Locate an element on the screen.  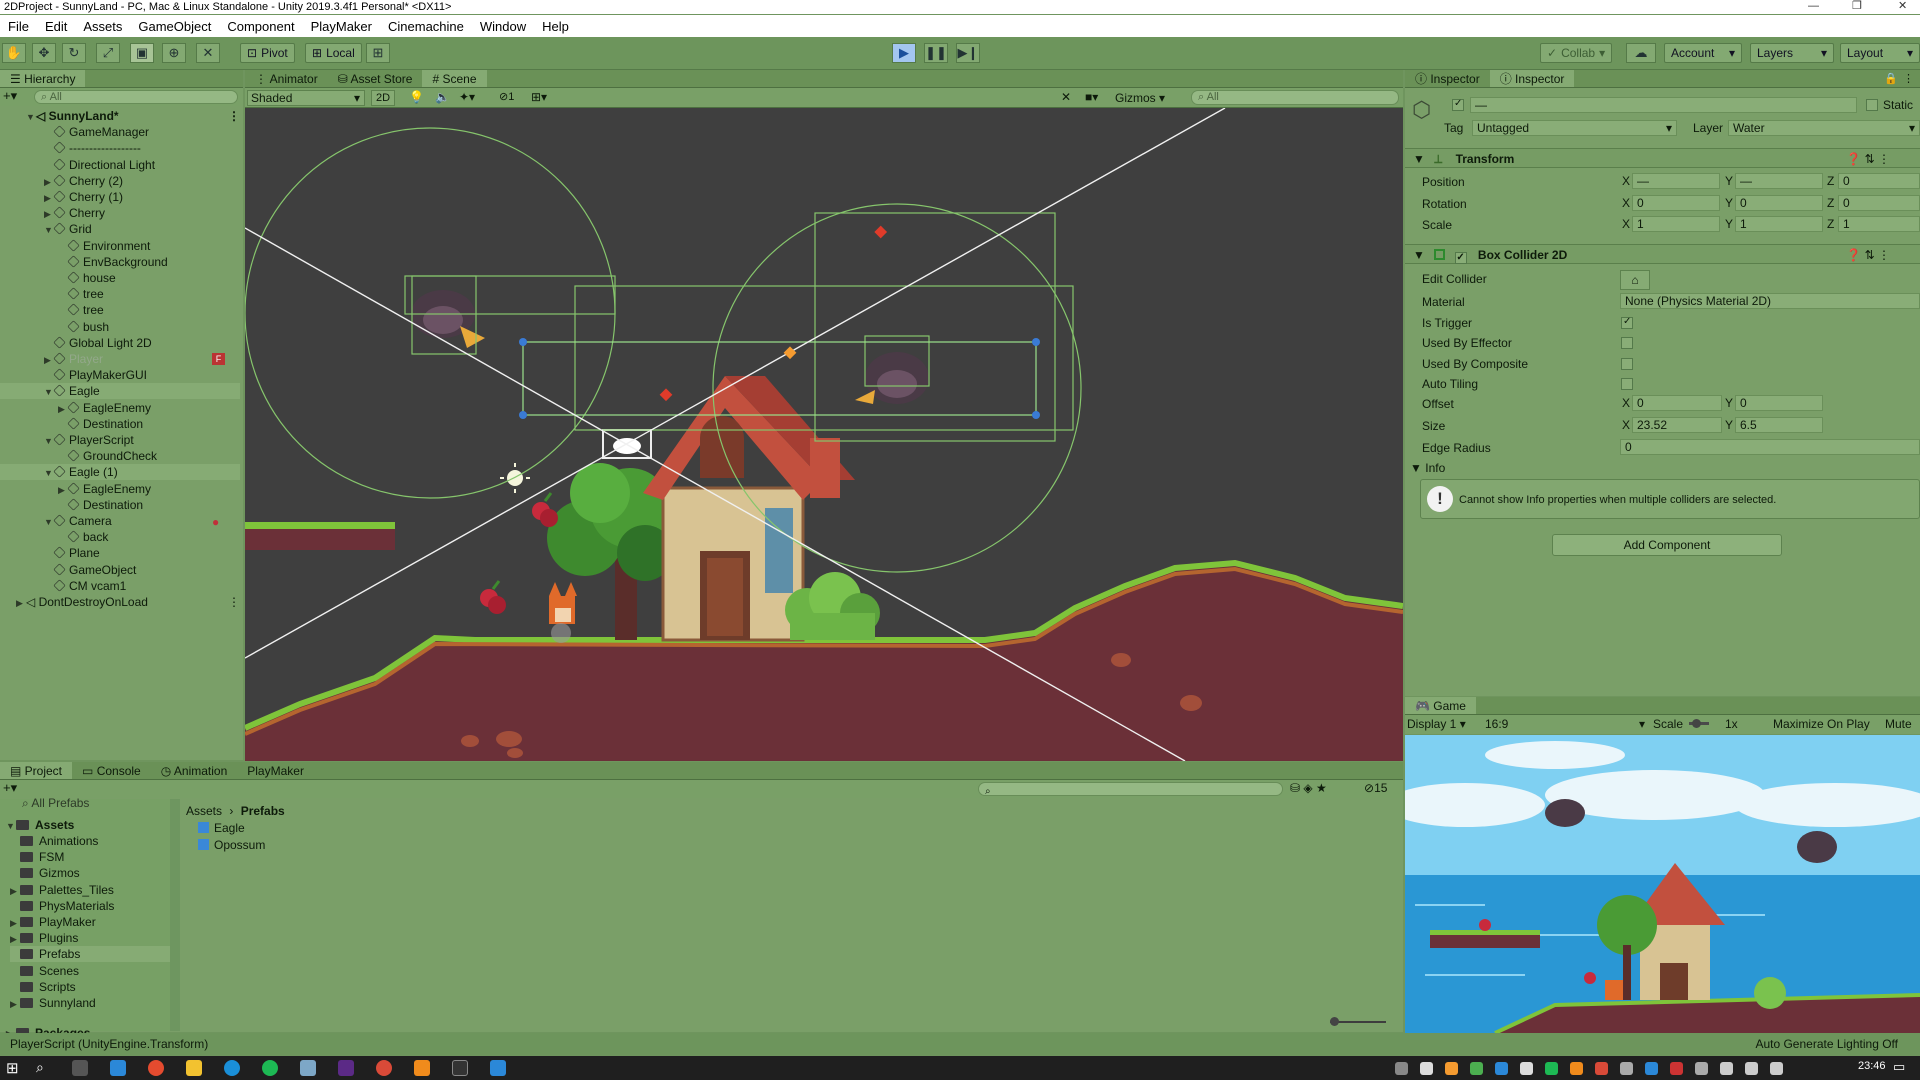
folder-item: PhysMaterials is located at coordinates (62, 906).